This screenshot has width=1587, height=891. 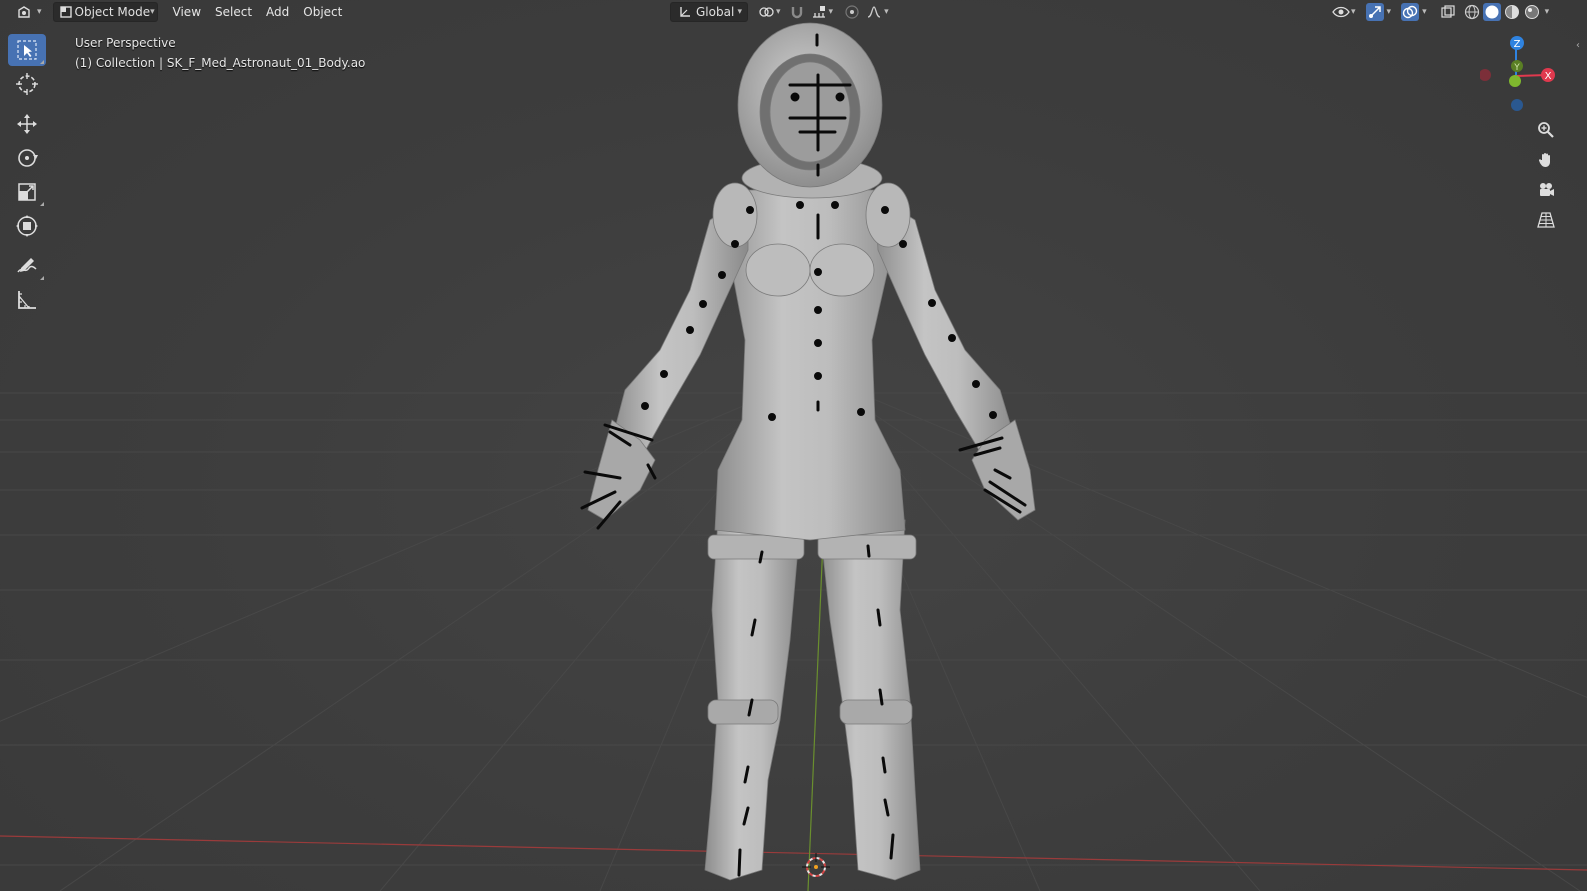 I want to click on transform-orientation-label: Global, so click(x=715, y=12).